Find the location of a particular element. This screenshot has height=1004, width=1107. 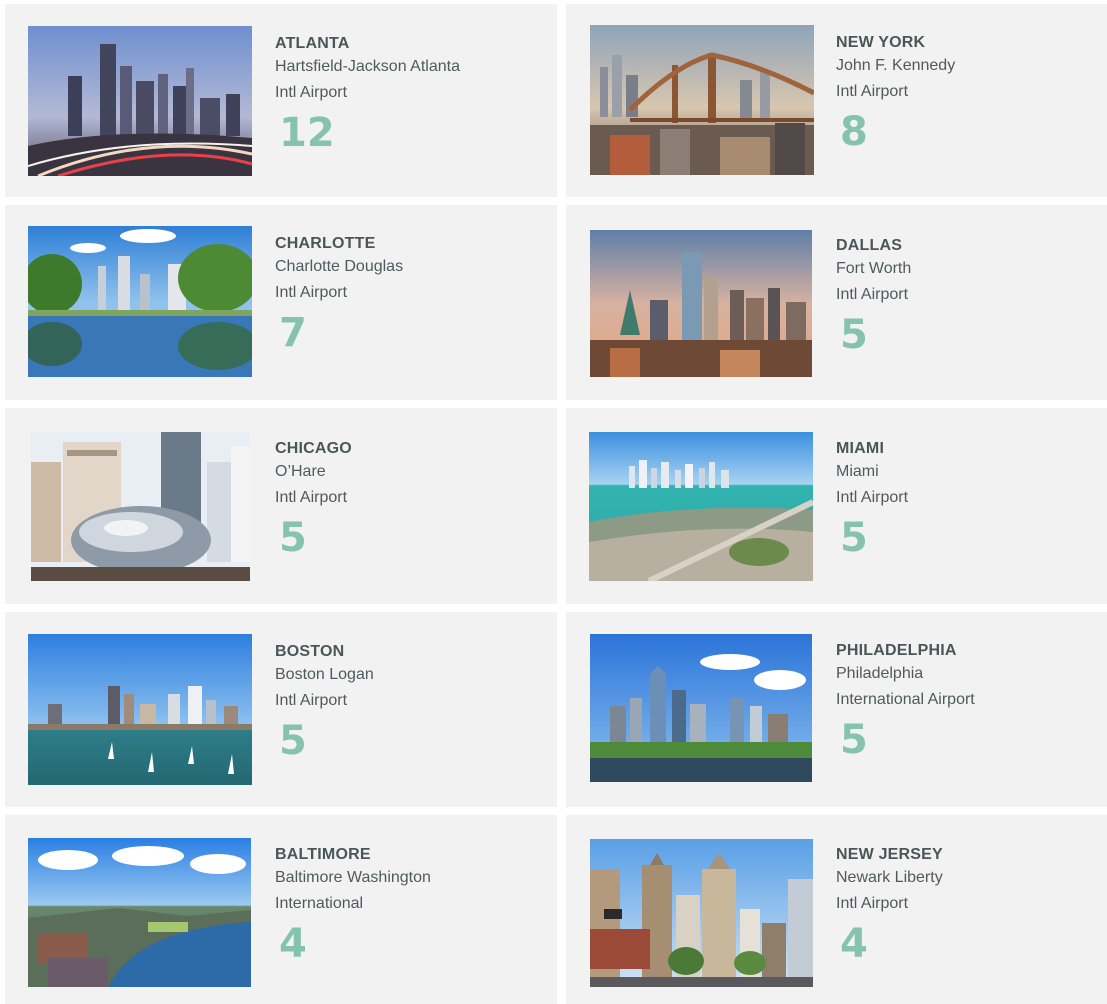

miami-bay-photo is located at coordinates (701, 506).